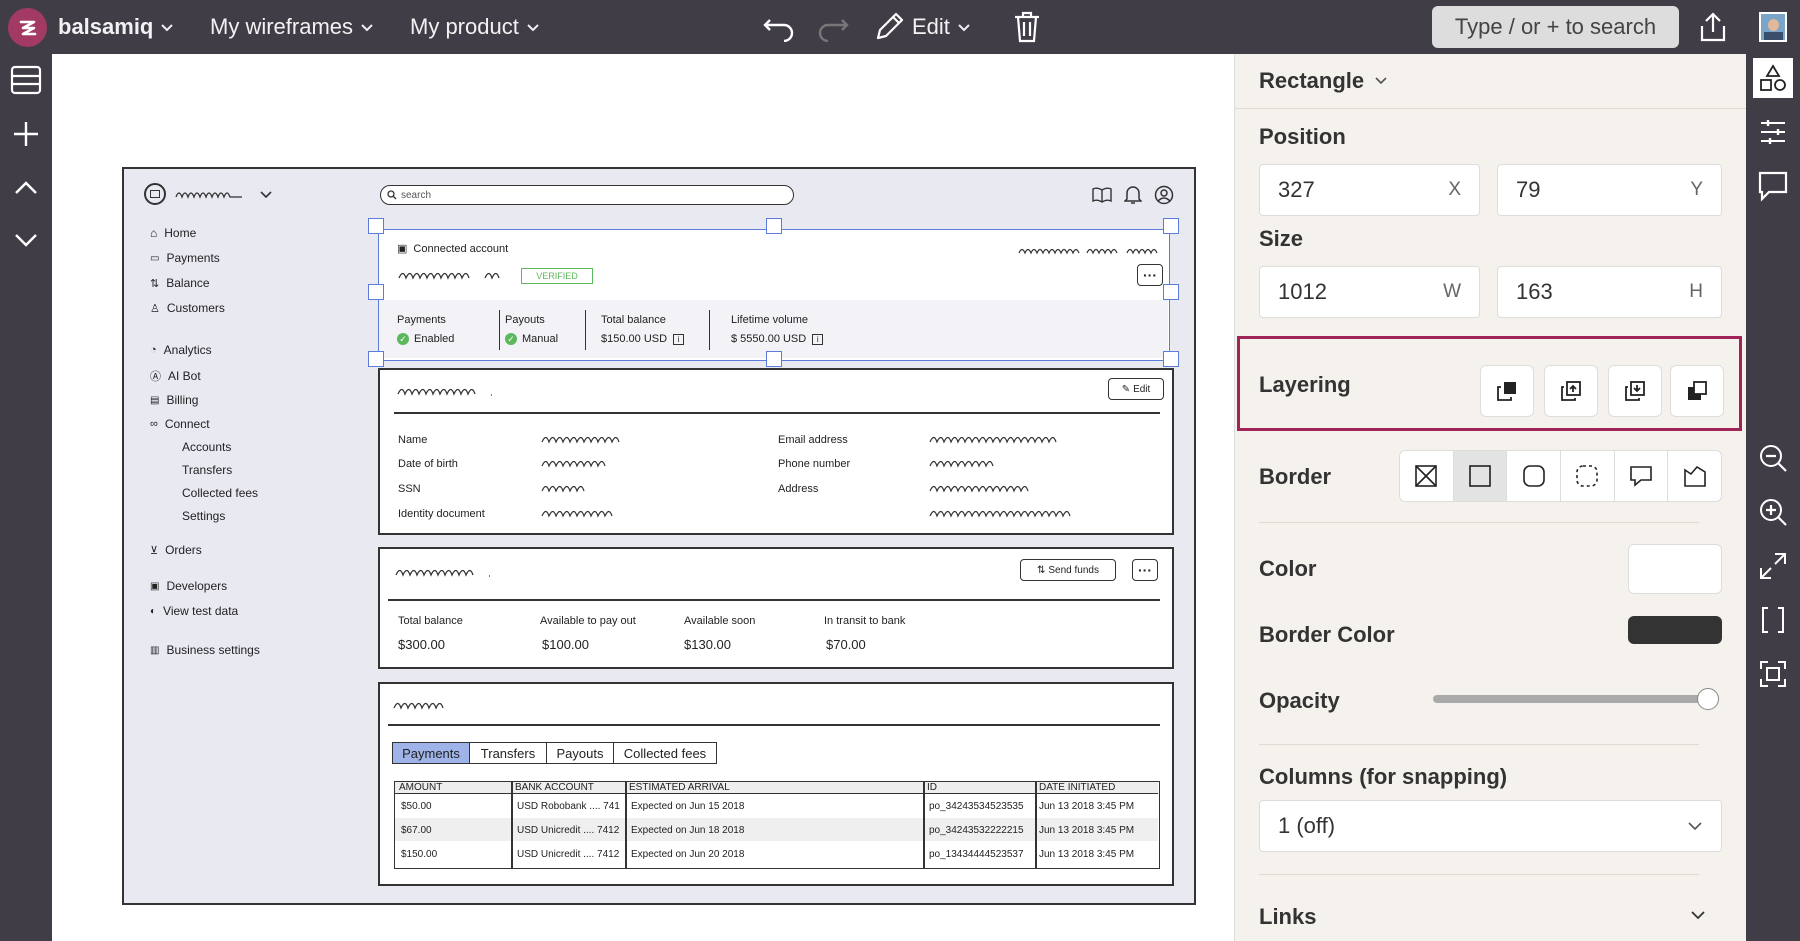 This screenshot has height=941, width=1800. I want to click on balance-available: Available to pay out $100.00, so click(588, 633).